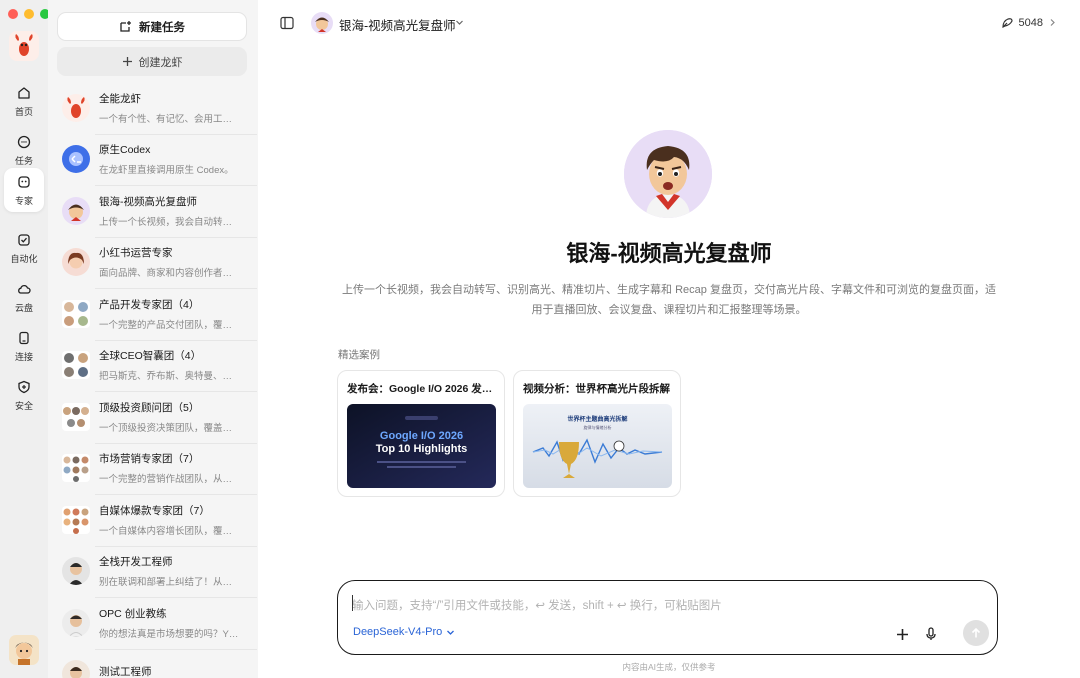  What do you see at coordinates (170, 634) in the screenshot?
I see `agent-desc: 你的想法真是市场想要的吗？YC 方法论` at bounding box center [170, 634].